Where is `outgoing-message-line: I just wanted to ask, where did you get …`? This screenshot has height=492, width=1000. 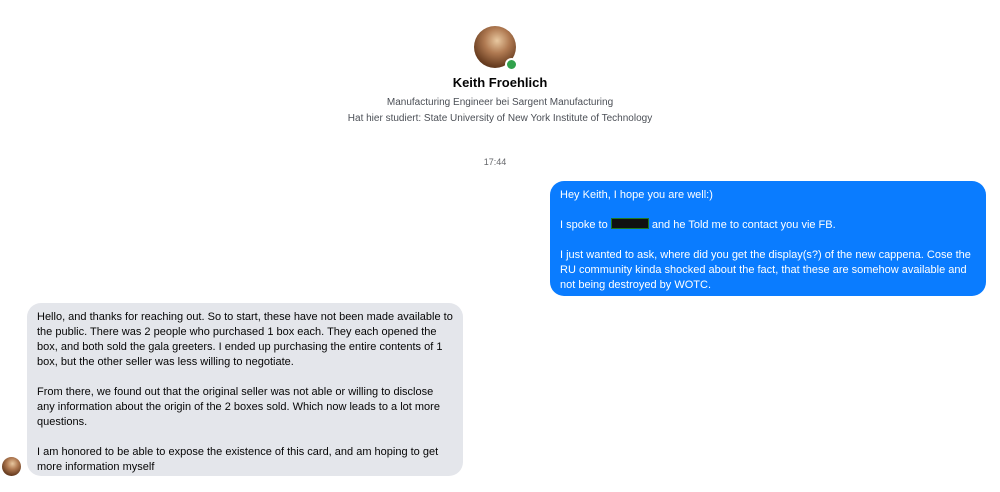
outgoing-message-line: I just wanted to ask, where did you get … is located at coordinates (765, 270).